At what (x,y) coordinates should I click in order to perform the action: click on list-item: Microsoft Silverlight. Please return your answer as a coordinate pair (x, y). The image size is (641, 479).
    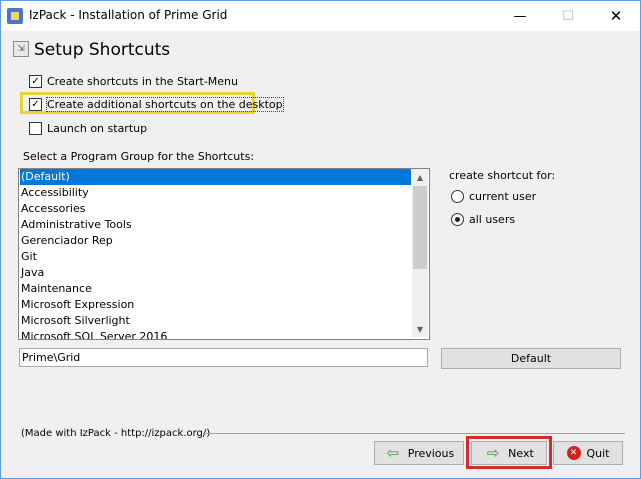
    Looking at the image, I should click on (215, 321).